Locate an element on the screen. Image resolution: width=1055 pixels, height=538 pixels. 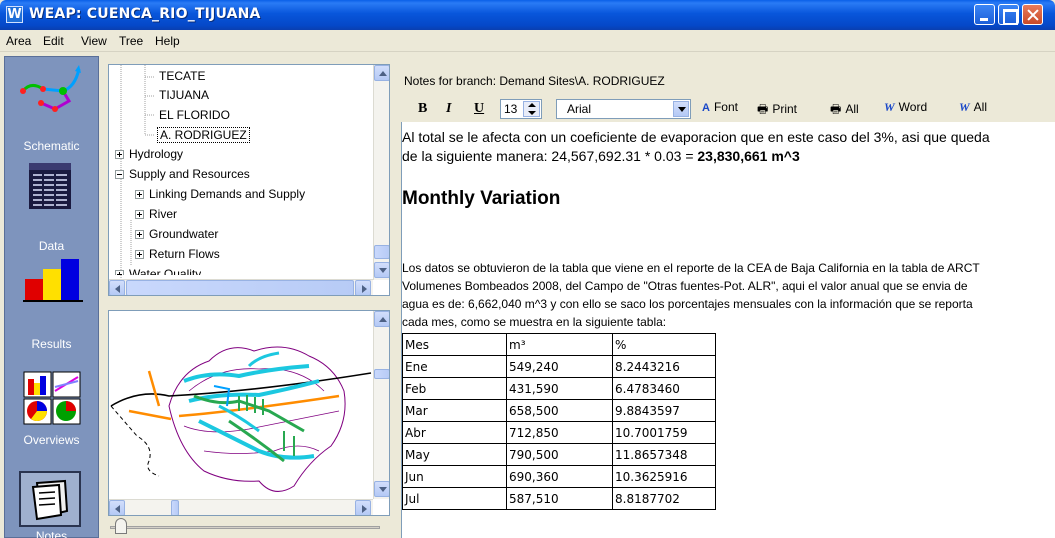
font-name-select: Arial is located at coordinates (623, 109).